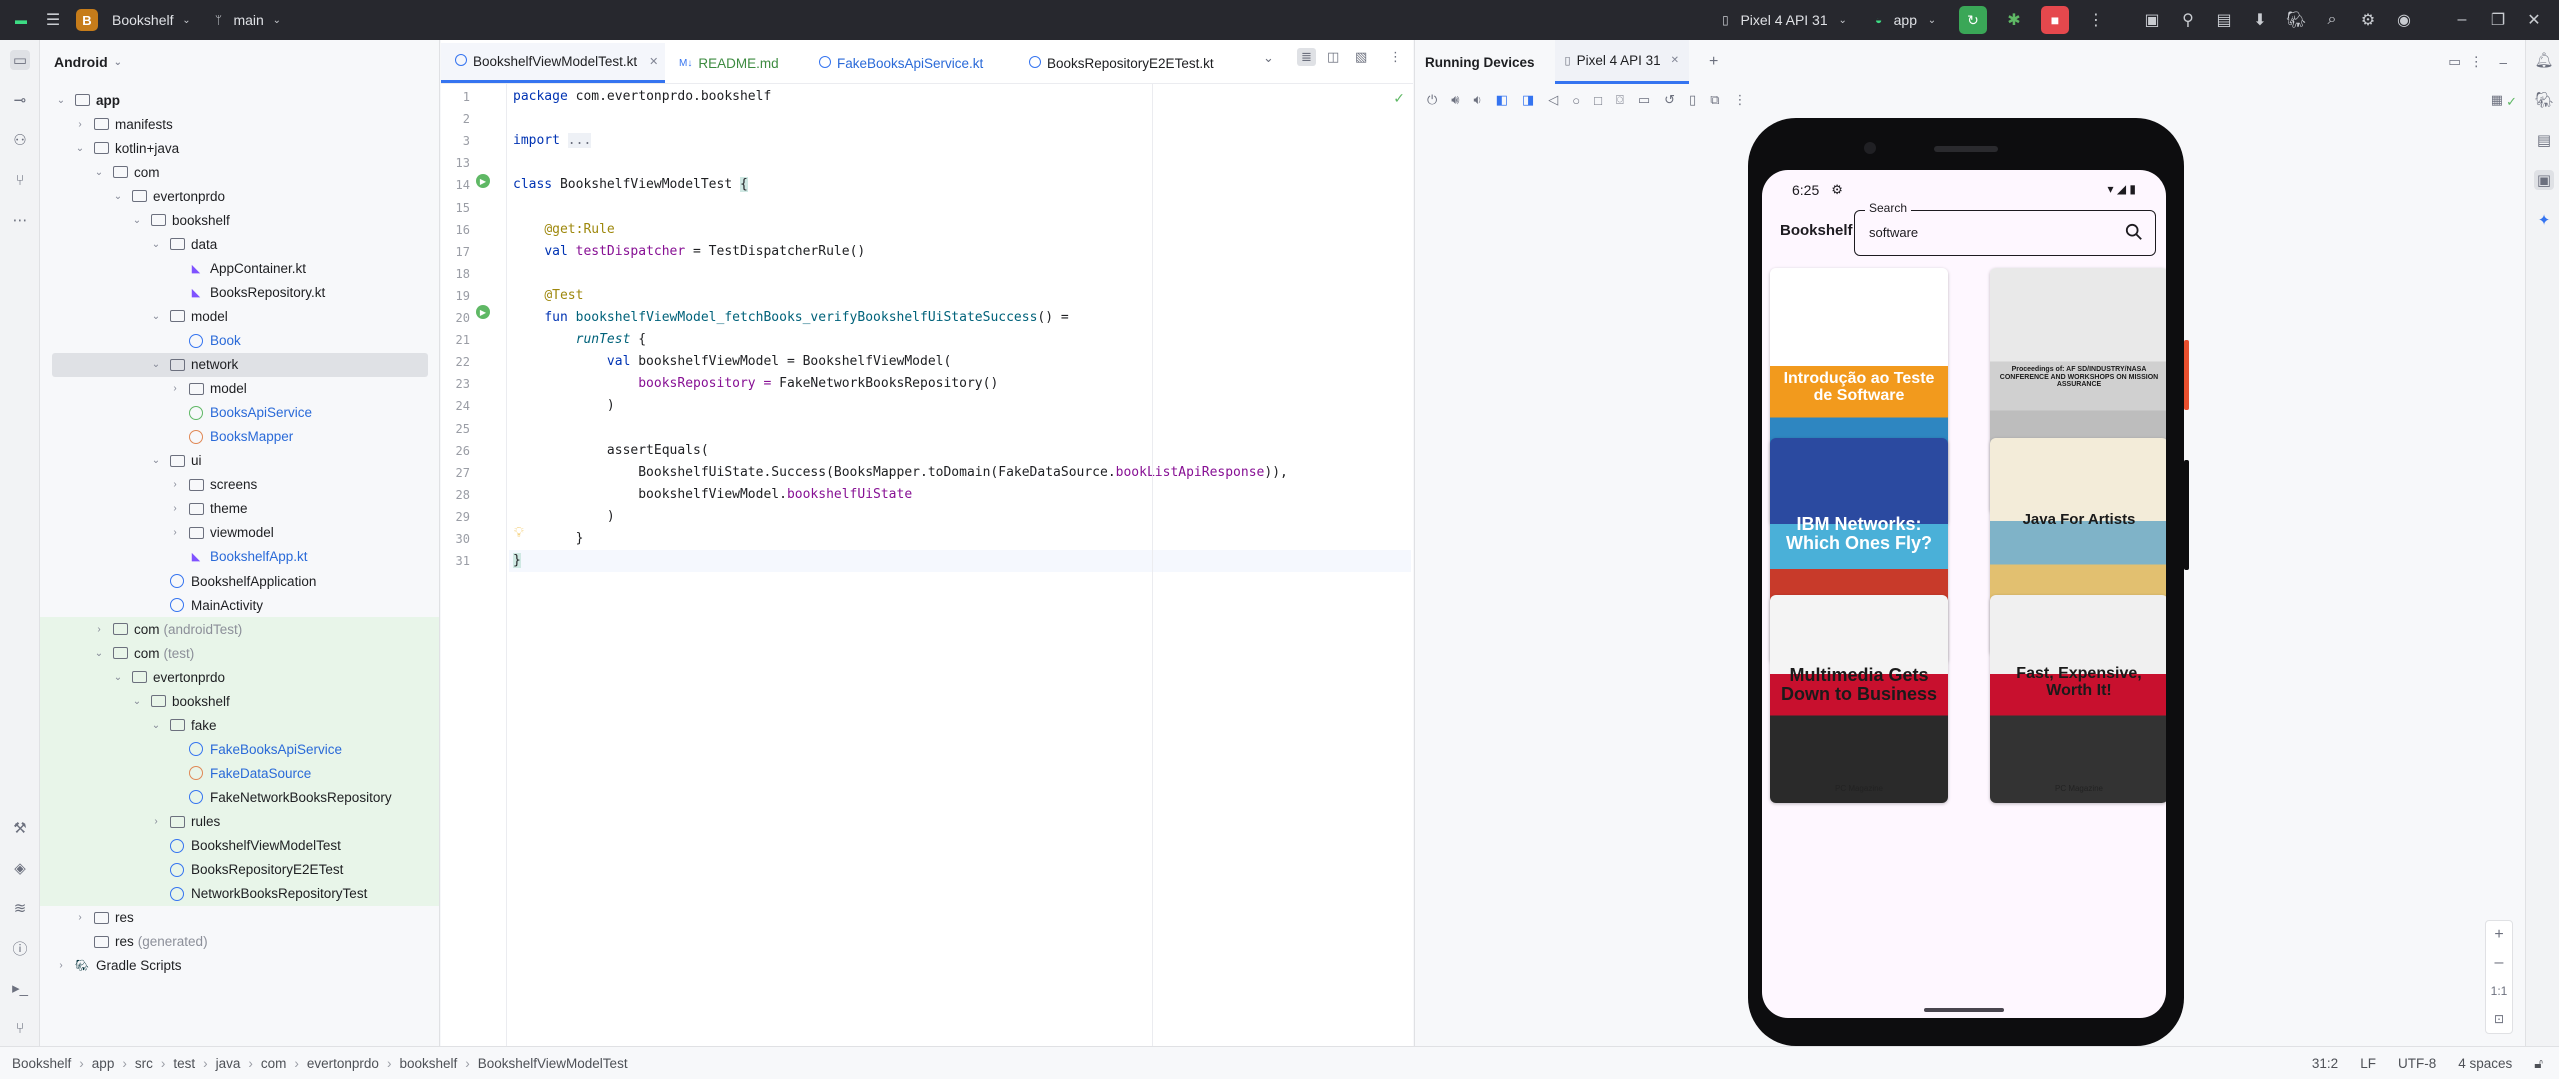 This screenshot has width=2559, height=1079. I want to click on sdk-manager-icon: ⬇, so click(2260, 20).